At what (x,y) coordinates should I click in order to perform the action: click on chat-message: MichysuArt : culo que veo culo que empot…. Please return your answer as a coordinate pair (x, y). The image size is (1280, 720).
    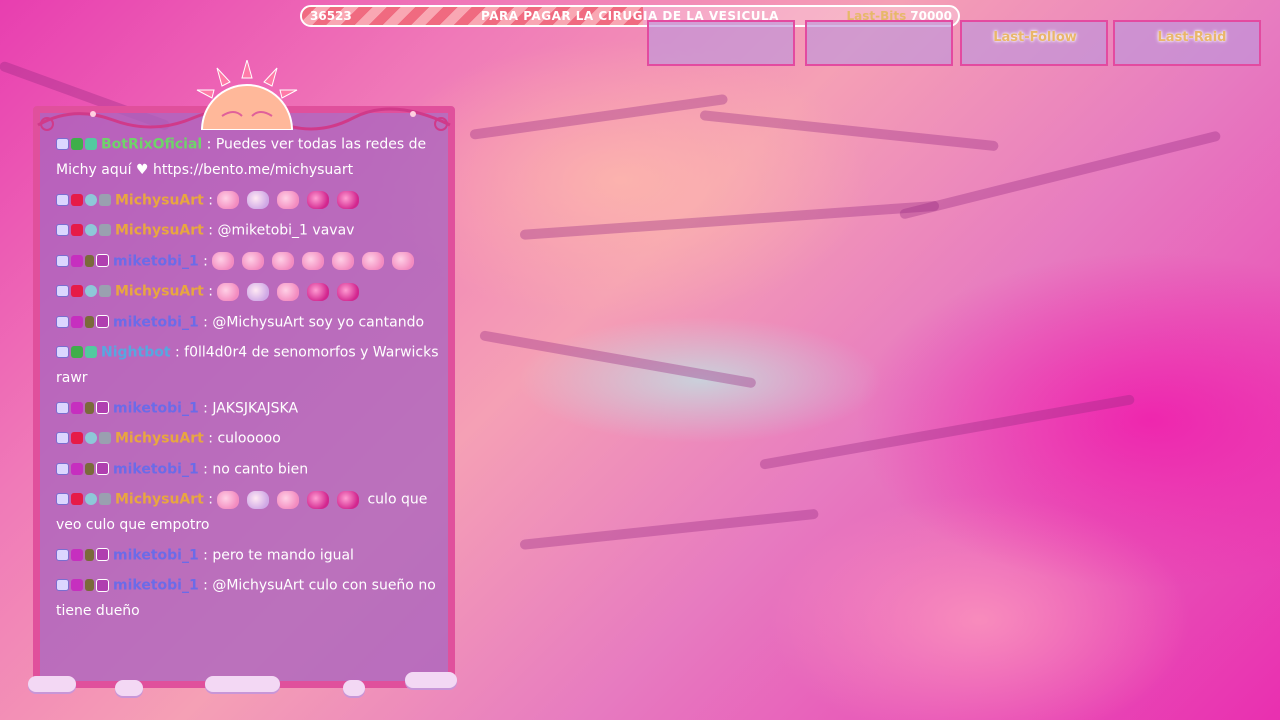
    Looking at the image, I should click on (248, 512).